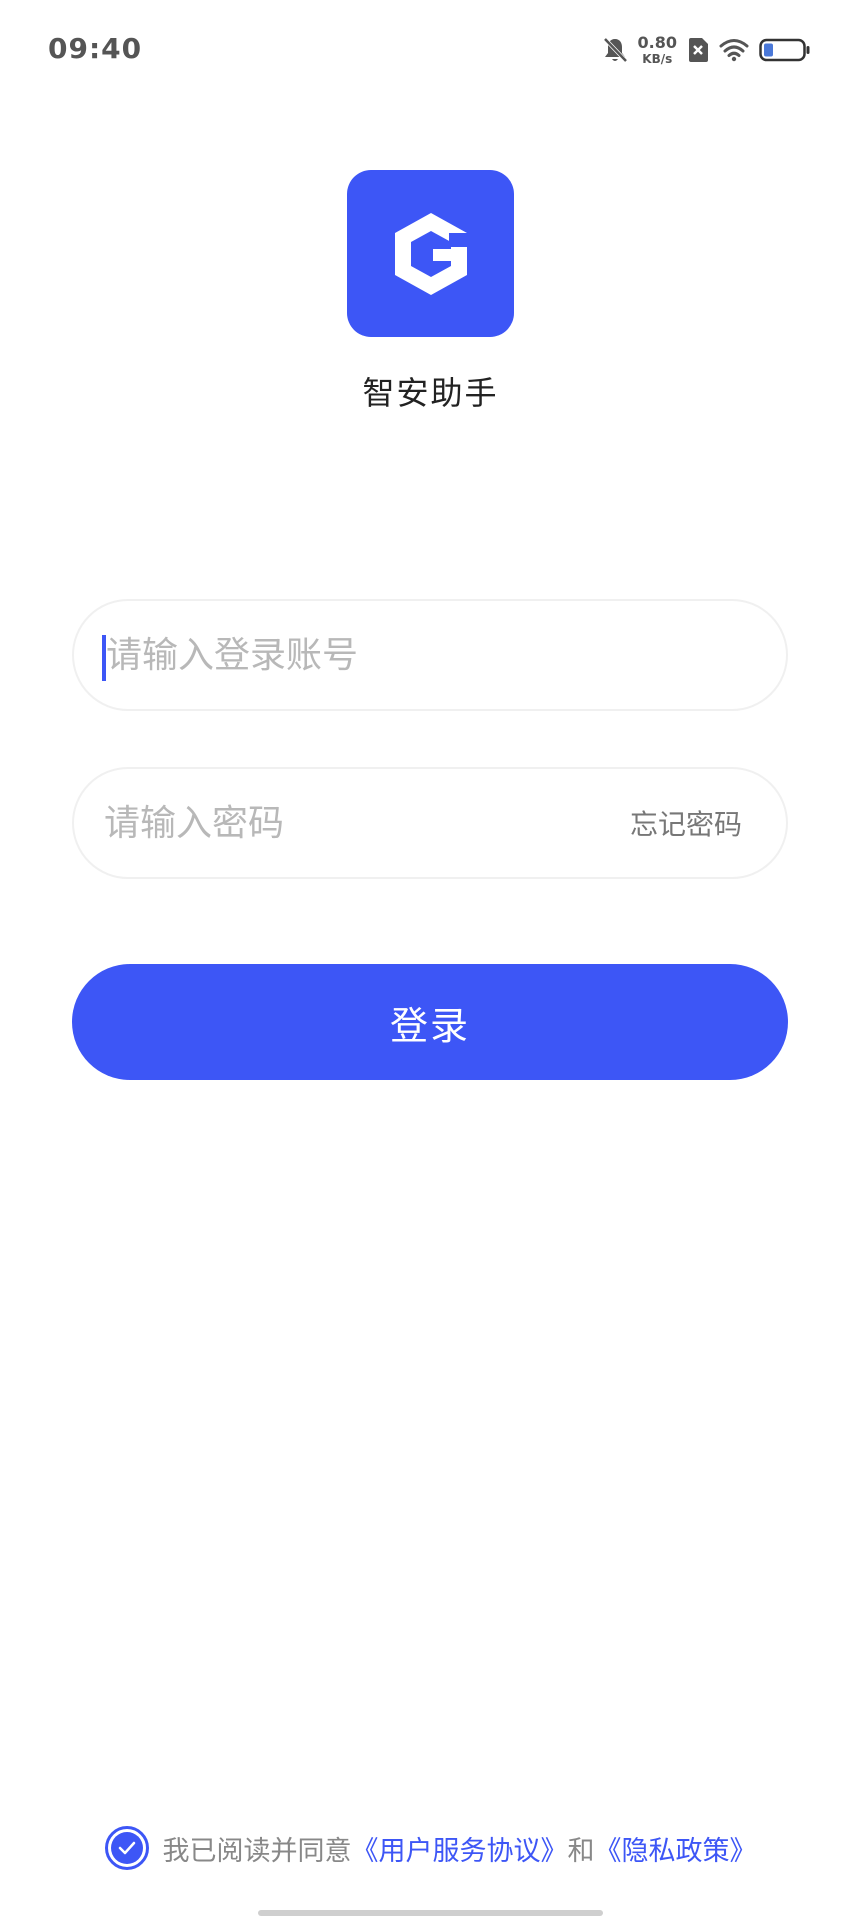 This screenshot has height=1920, width=861. I want to click on app-name: 智安助手, so click(430, 393).